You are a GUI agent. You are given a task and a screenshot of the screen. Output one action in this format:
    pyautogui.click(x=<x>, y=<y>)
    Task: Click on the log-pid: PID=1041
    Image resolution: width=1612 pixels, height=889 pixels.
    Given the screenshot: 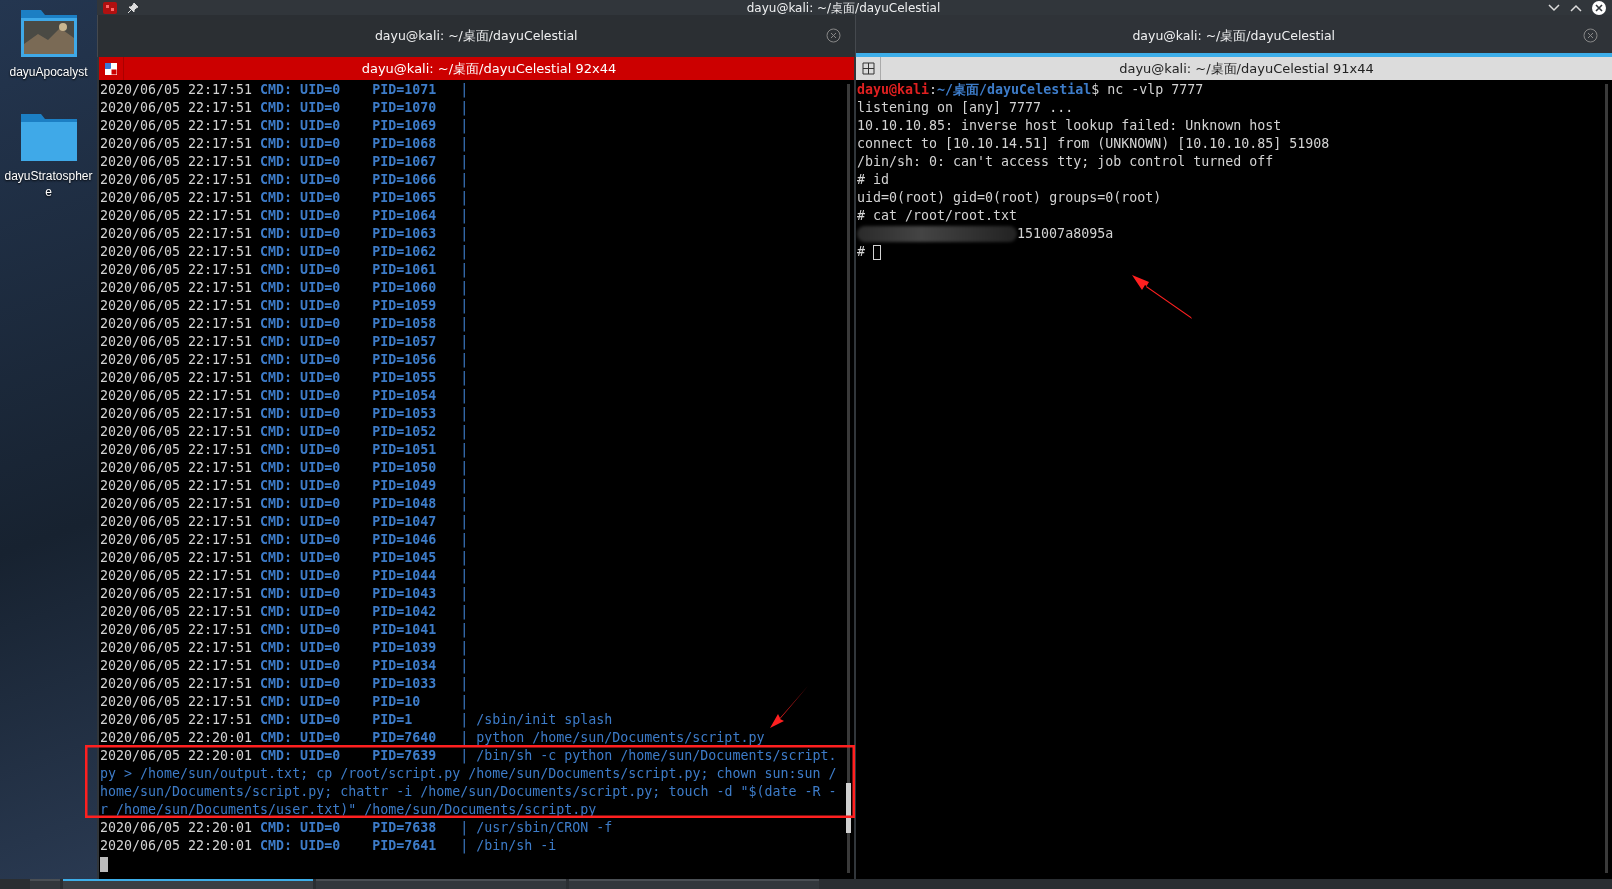 What is the action you would take?
    pyautogui.click(x=404, y=629)
    